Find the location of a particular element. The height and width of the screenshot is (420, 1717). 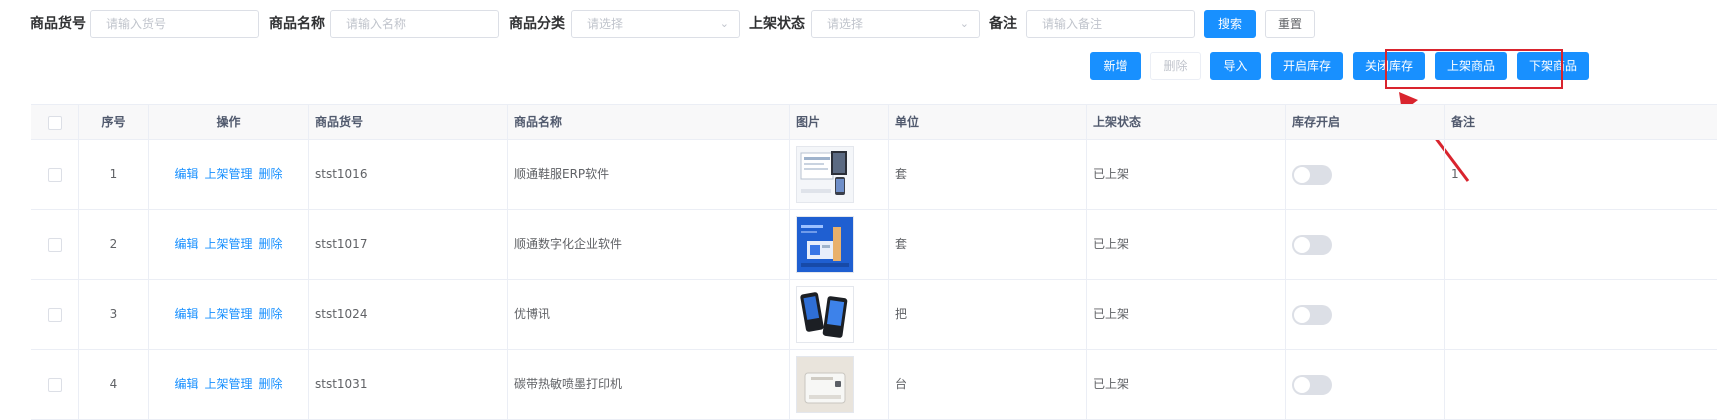

select-all-checkbox is located at coordinates (54, 122).